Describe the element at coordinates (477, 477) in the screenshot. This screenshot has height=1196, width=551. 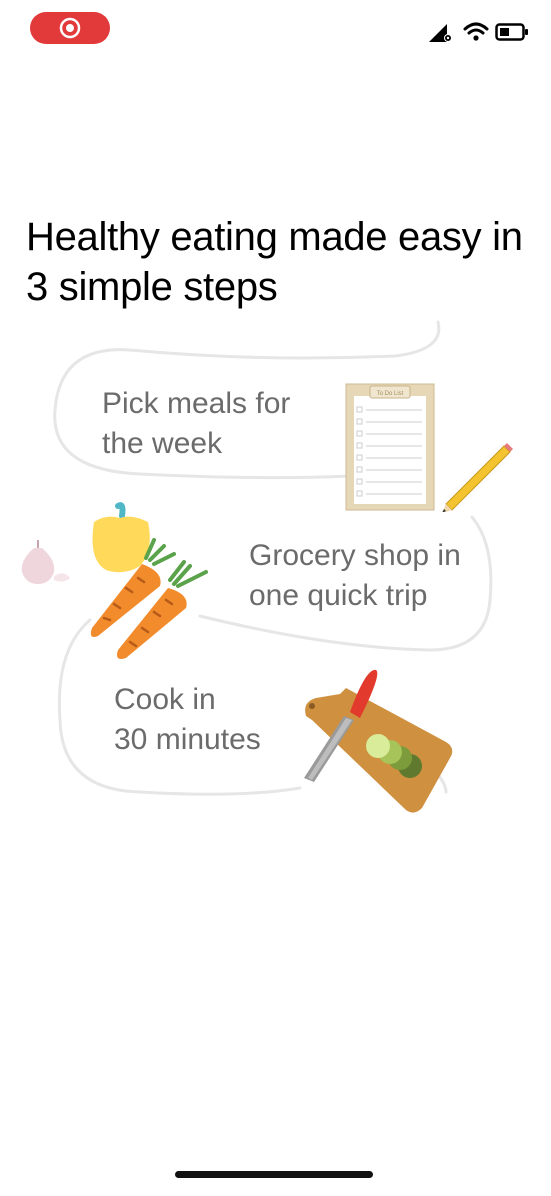
I see `pencil-icon` at that location.